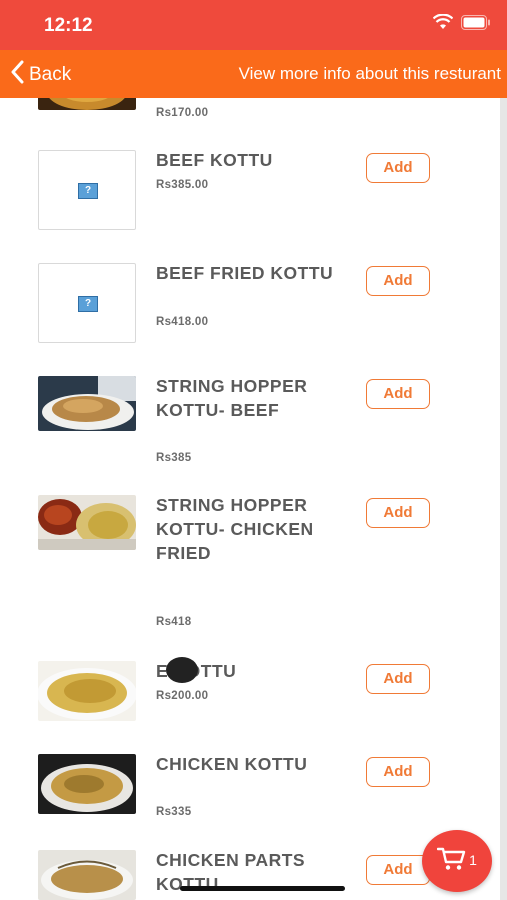  I want to click on back-label: Back, so click(50, 74).